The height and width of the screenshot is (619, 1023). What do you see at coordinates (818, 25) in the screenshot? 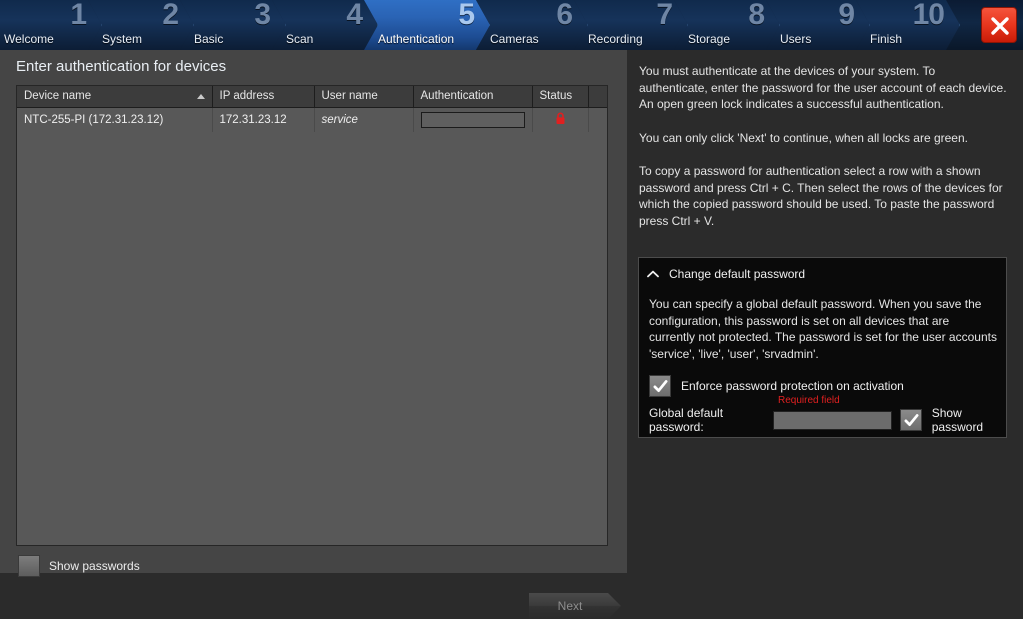
I see `wizard-step-users: 9 Users` at bounding box center [818, 25].